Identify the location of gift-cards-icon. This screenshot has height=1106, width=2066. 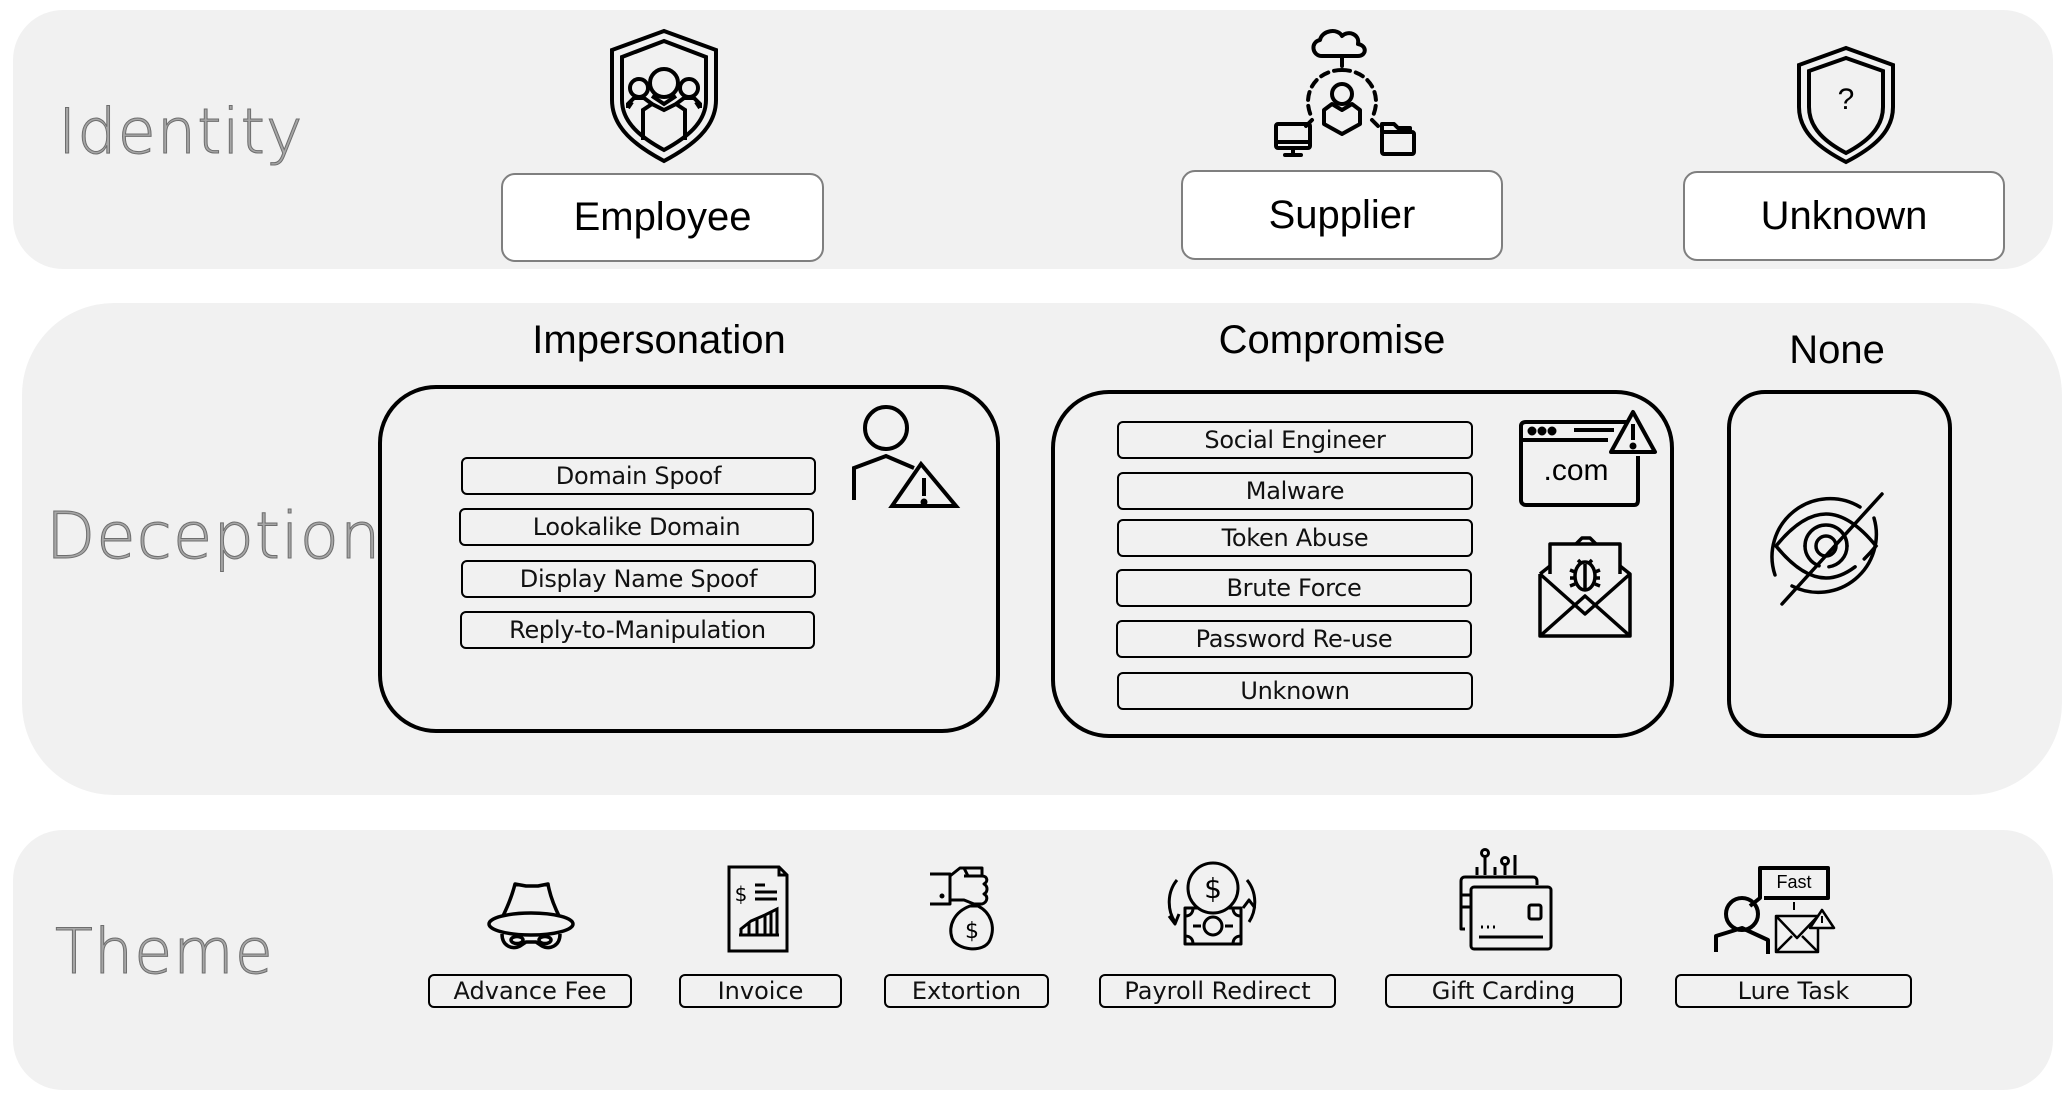
(1505, 899).